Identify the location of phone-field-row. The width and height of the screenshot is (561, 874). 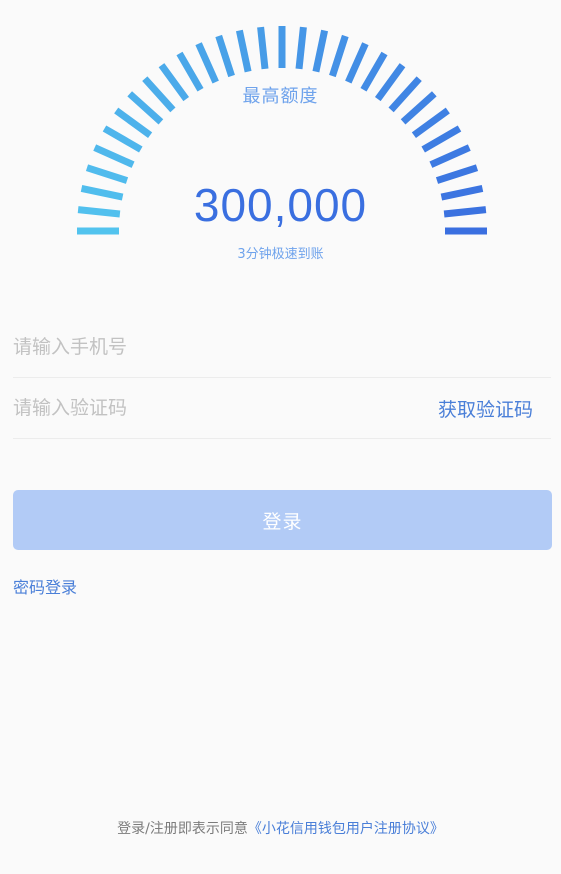
(282, 347).